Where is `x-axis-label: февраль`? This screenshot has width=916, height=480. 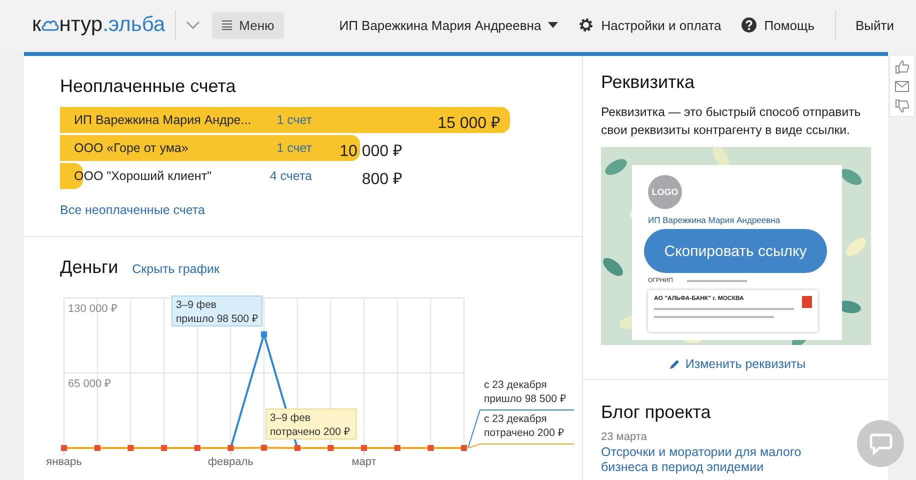
x-axis-label: февраль is located at coordinates (231, 462).